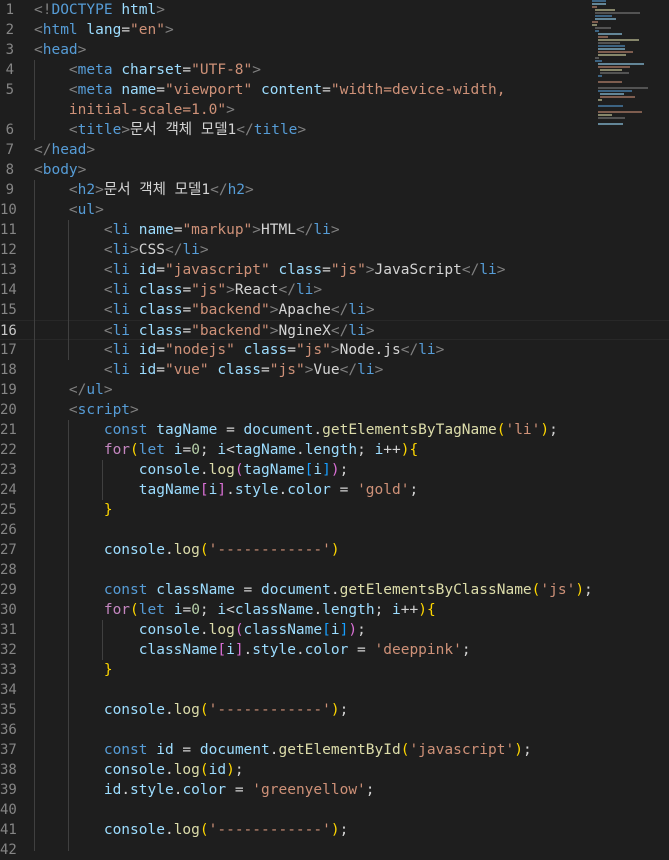 This screenshot has width=669, height=860. What do you see at coordinates (300, 770) in the screenshot?
I see `code-line: 38 console.log(id);` at bounding box center [300, 770].